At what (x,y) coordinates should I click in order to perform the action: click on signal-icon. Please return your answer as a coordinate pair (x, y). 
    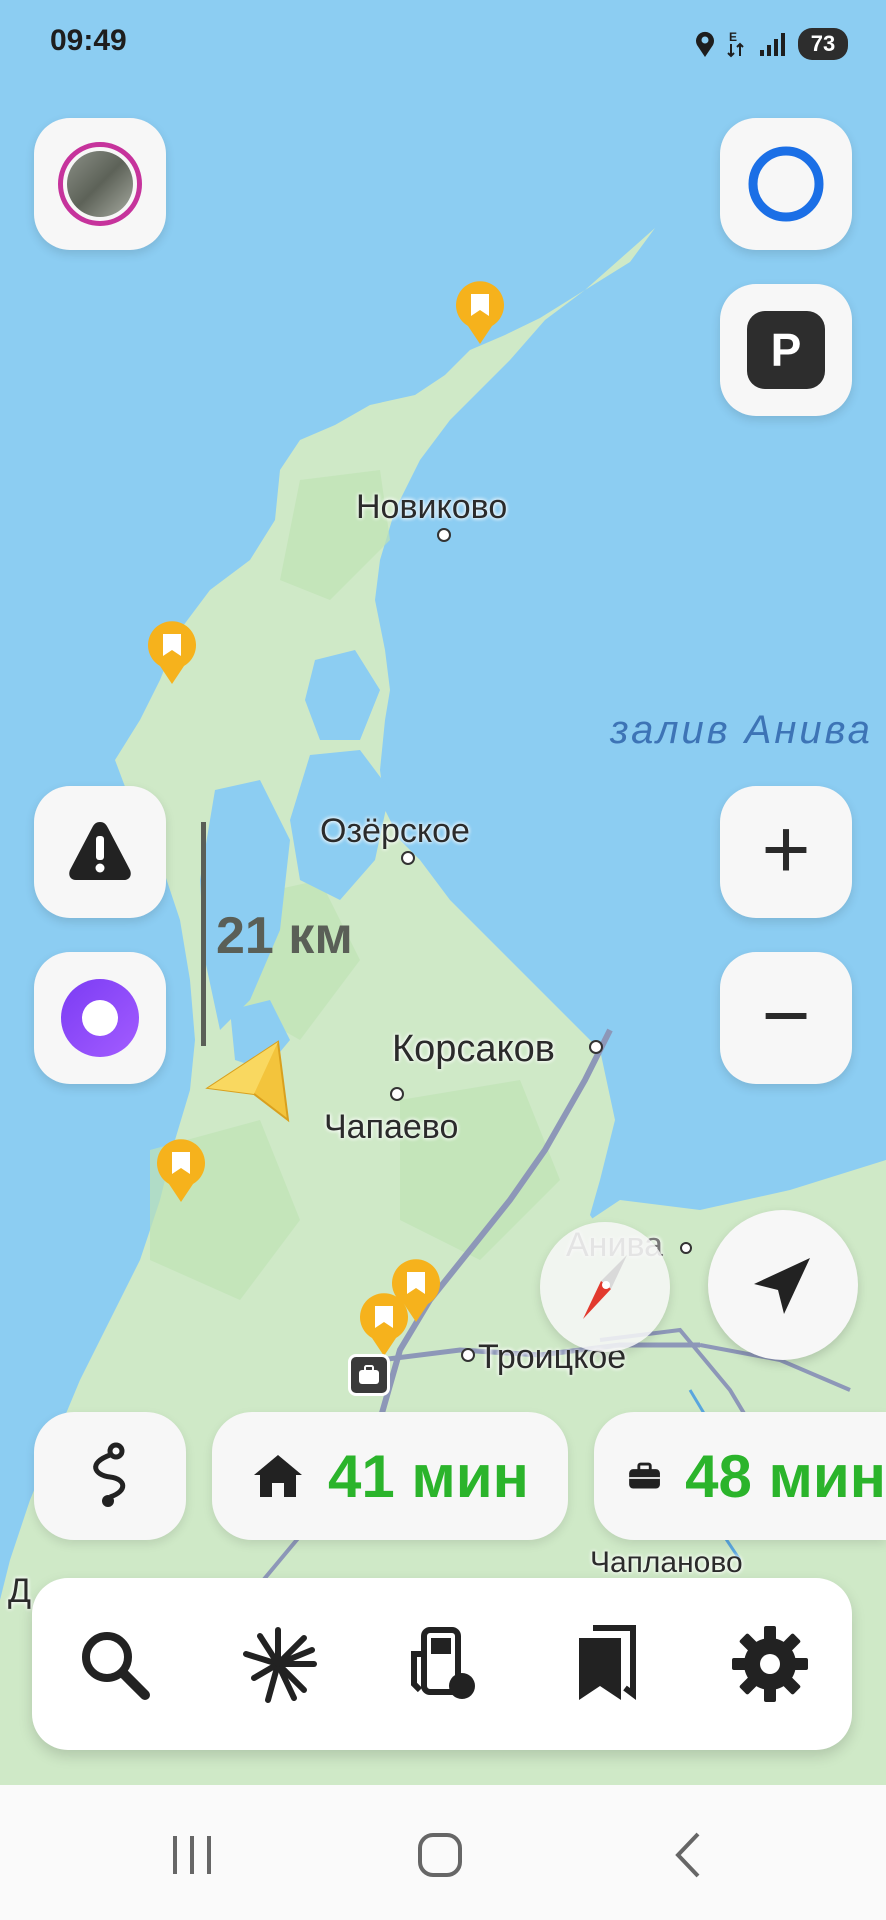
    Looking at the image, I should click on (772, 44).